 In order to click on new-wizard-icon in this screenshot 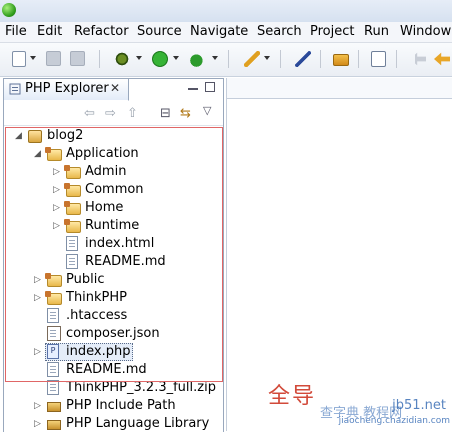, I will do `click(19, 59)`.